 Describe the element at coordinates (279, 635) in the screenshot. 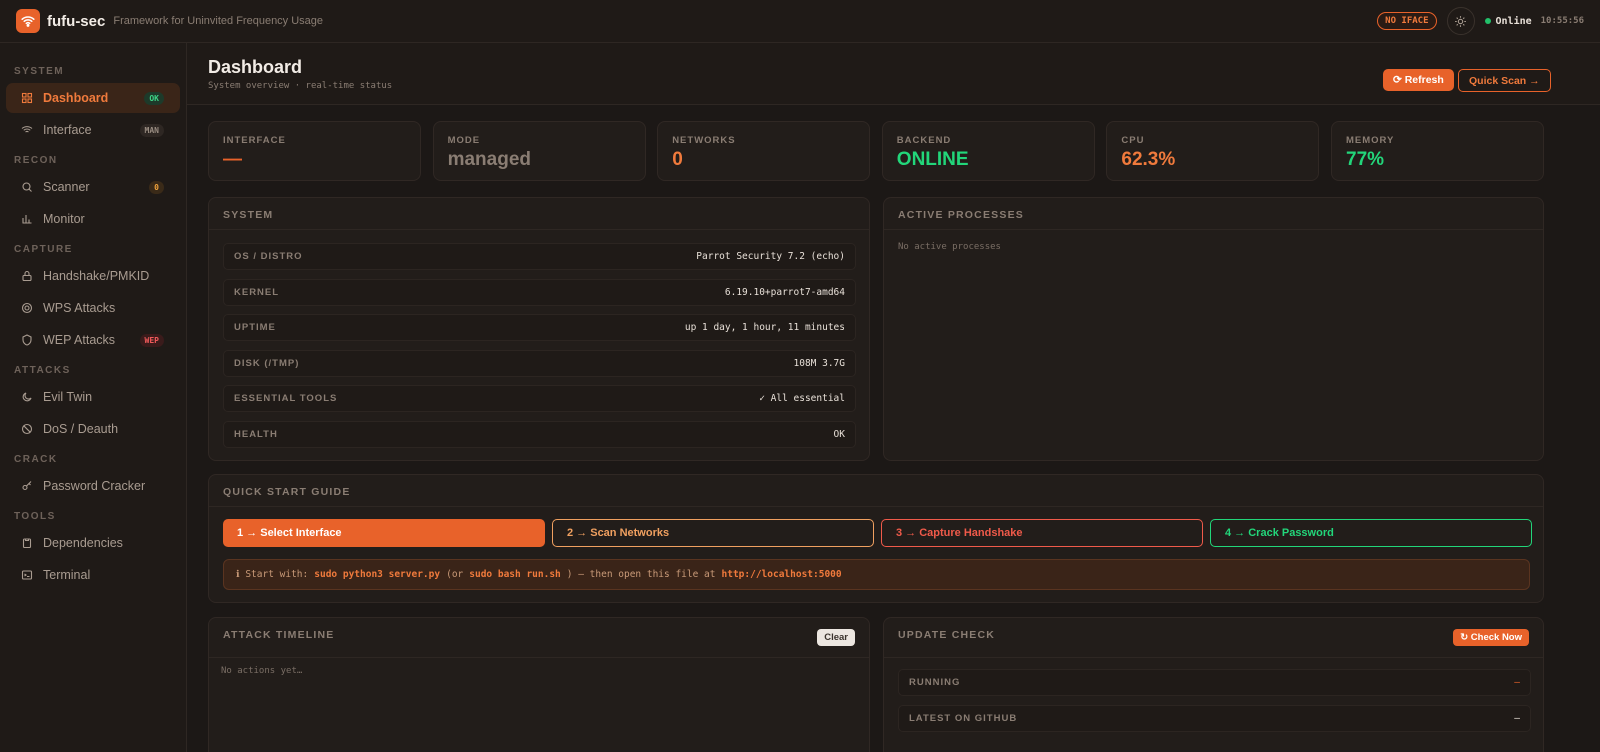

I see `timeline-title: ATTACK TIMELINE` at that location.